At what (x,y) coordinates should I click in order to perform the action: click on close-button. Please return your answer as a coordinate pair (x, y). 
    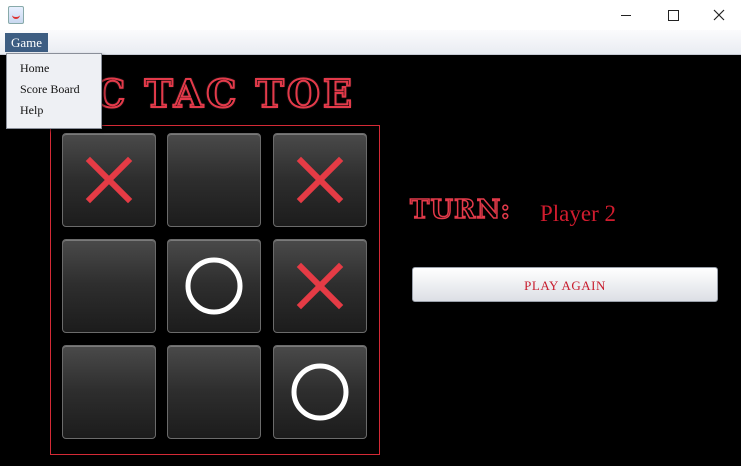
    Looking at the image, I should click on (718, 15).